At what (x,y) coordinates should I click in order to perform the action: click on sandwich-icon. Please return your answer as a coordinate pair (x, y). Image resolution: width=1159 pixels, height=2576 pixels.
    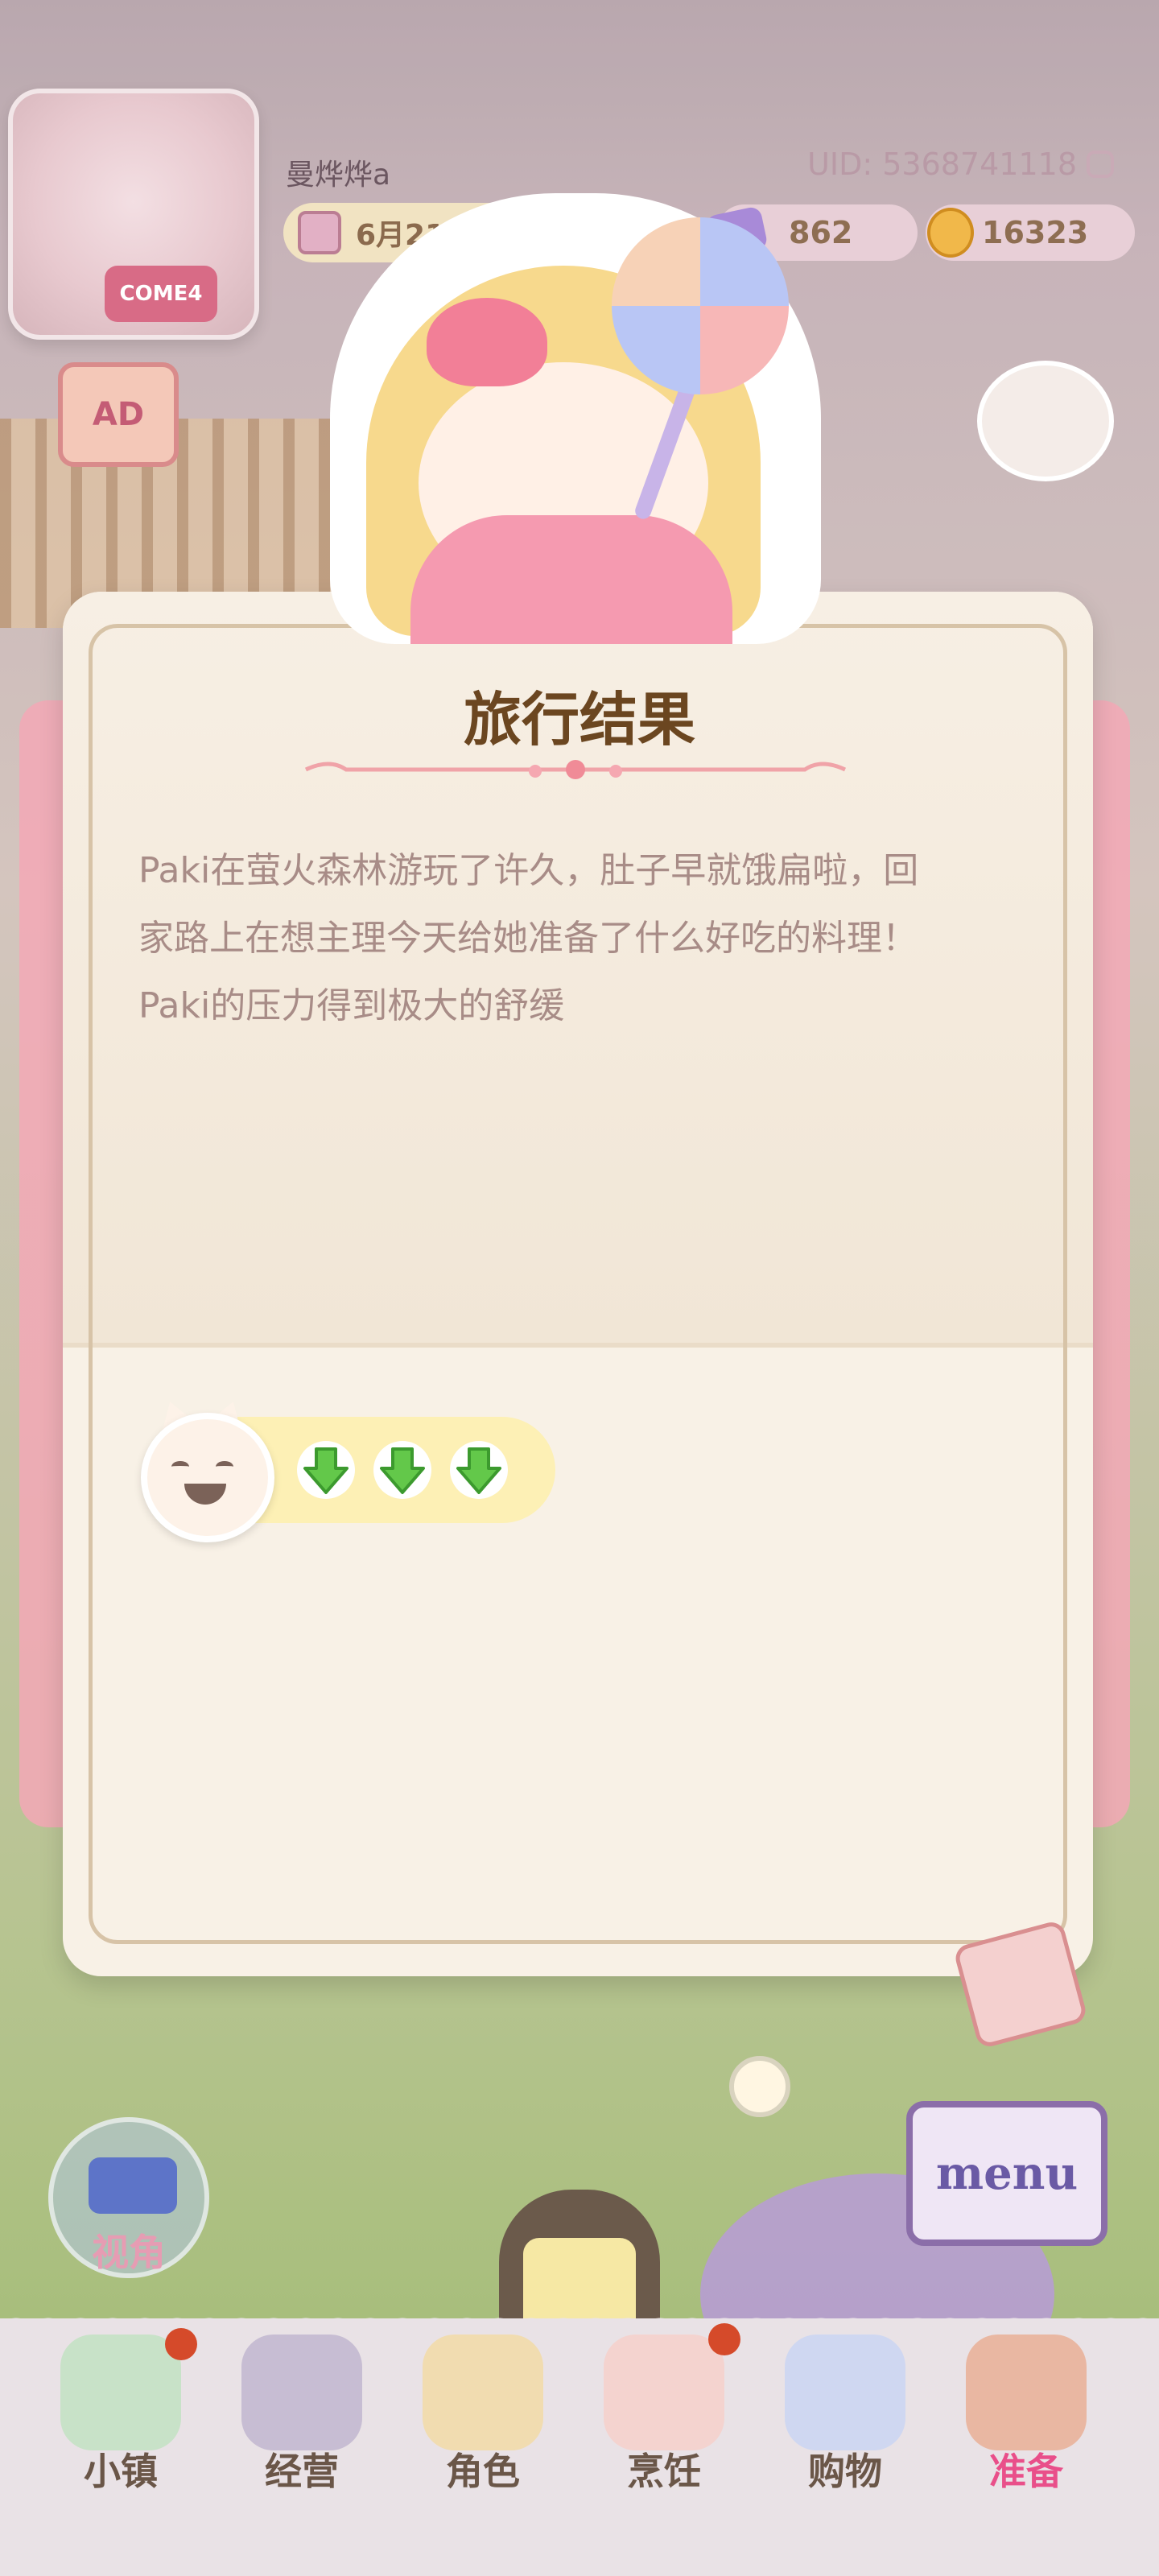
    Looking at the image, I should click on (664, 2392).